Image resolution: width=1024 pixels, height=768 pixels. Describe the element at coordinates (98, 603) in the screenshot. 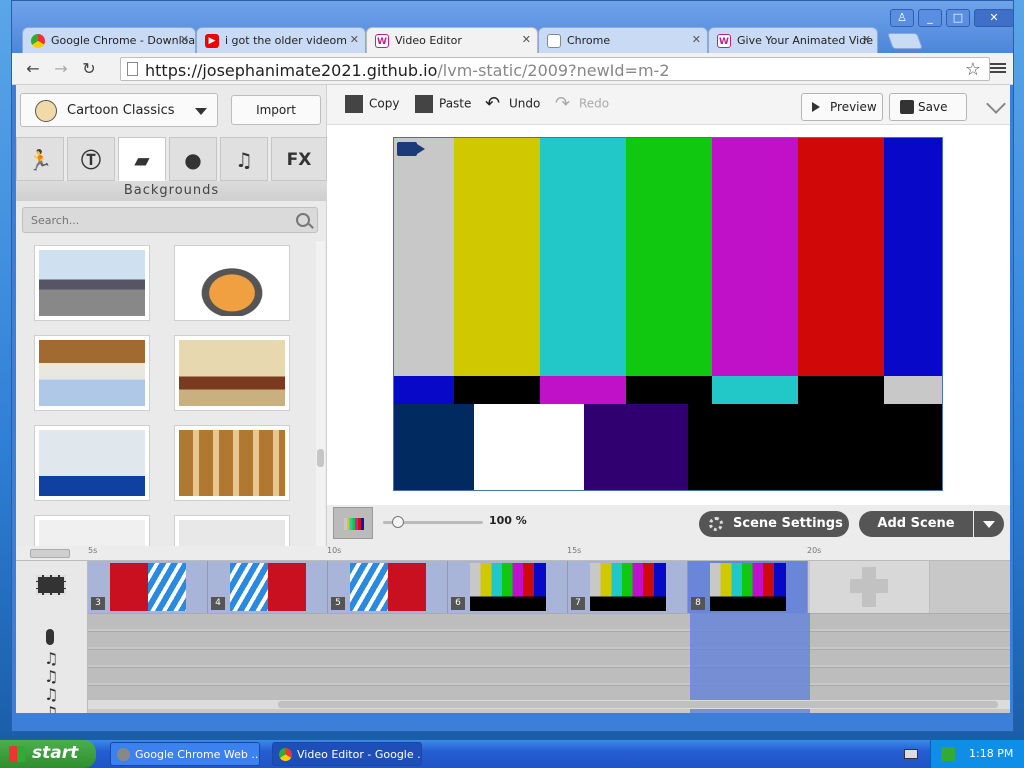

I see `scene-number: 3` at that location.